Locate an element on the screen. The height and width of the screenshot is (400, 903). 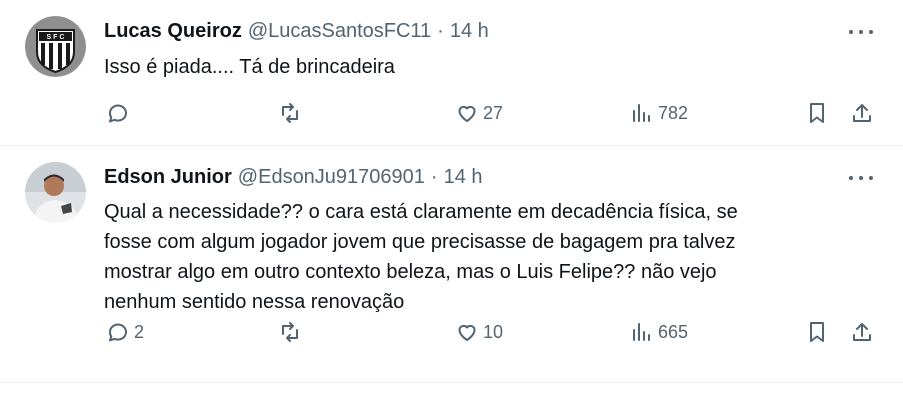
display-name: Edson Junior is located at coordinates (168, 177).